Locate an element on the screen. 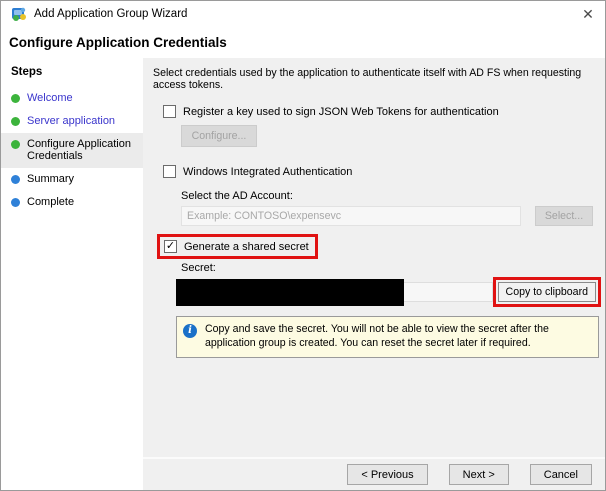 Image resolution: width=606 pixels, height=491 pixels. sidebar-item-server-application: Server application is located at coordinates (72, 121).